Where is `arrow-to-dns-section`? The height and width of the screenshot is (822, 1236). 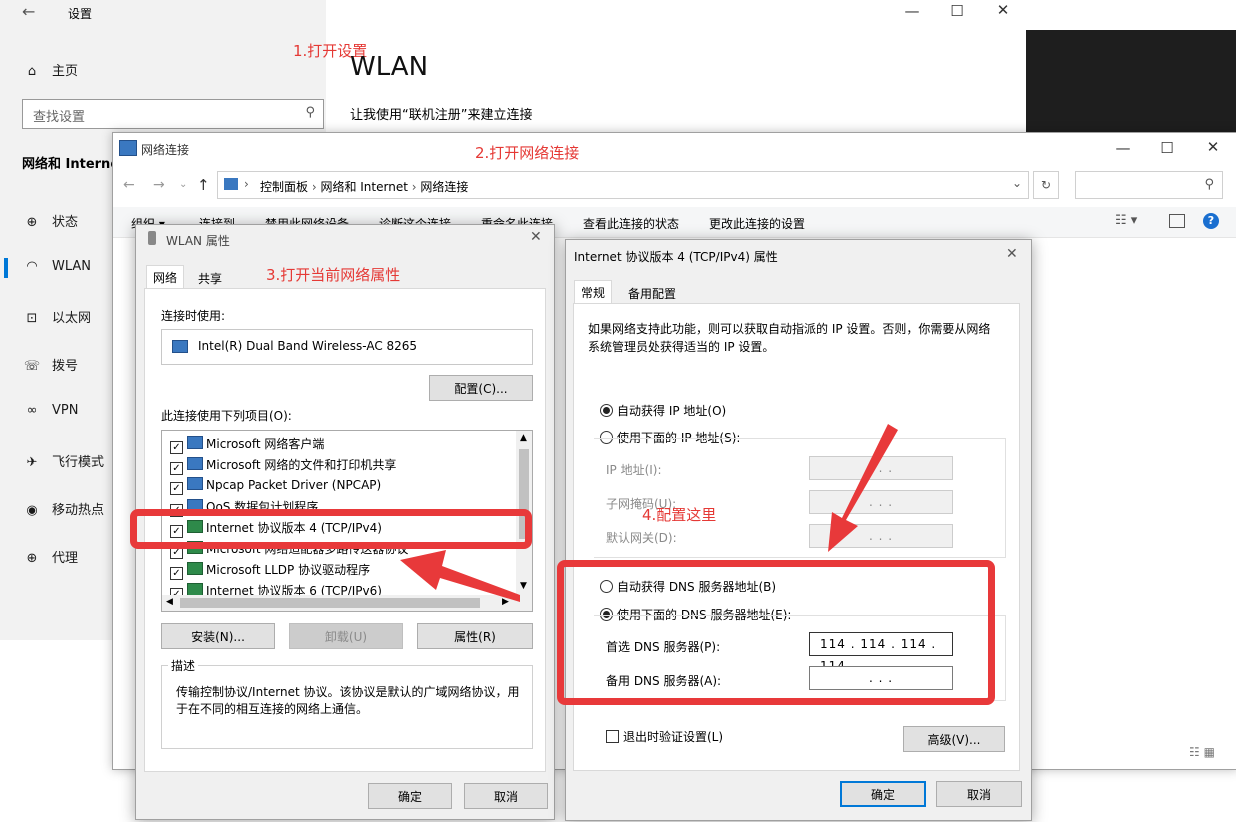
arrow-to-dns-section is located at coordinates (863, 488).